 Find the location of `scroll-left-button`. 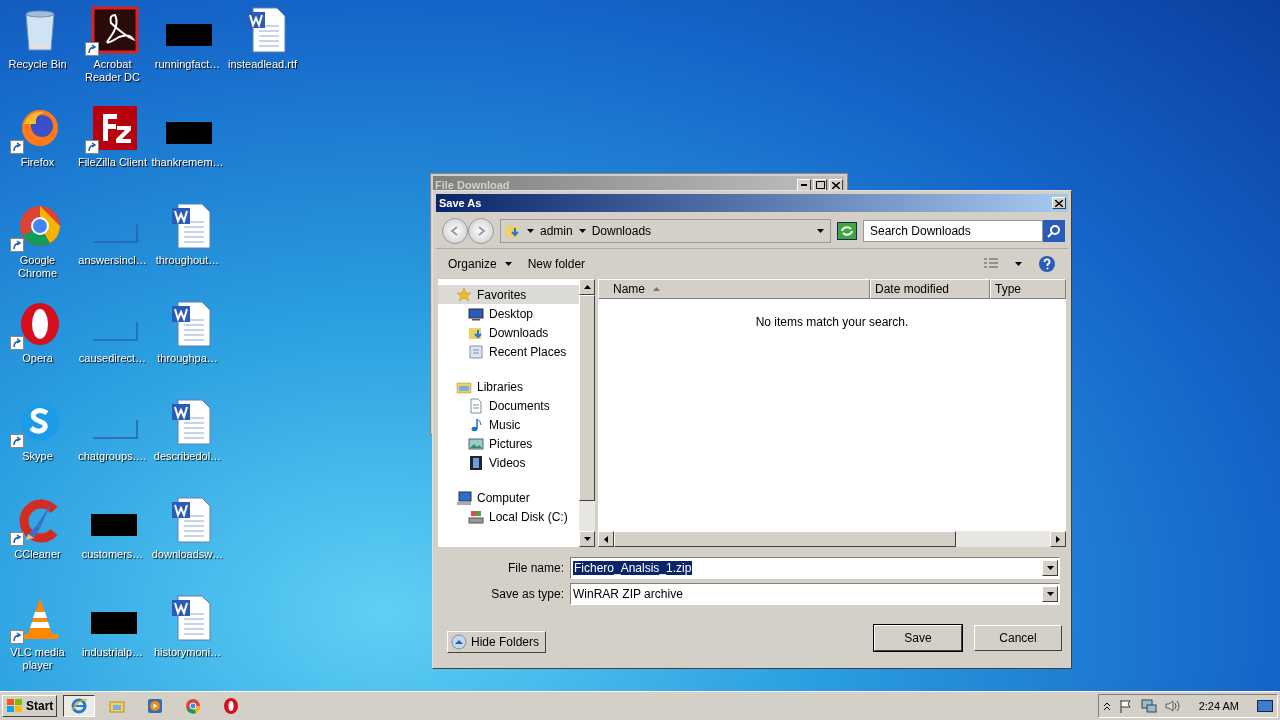

scroll-left-button is located at coordinates (606, 539).